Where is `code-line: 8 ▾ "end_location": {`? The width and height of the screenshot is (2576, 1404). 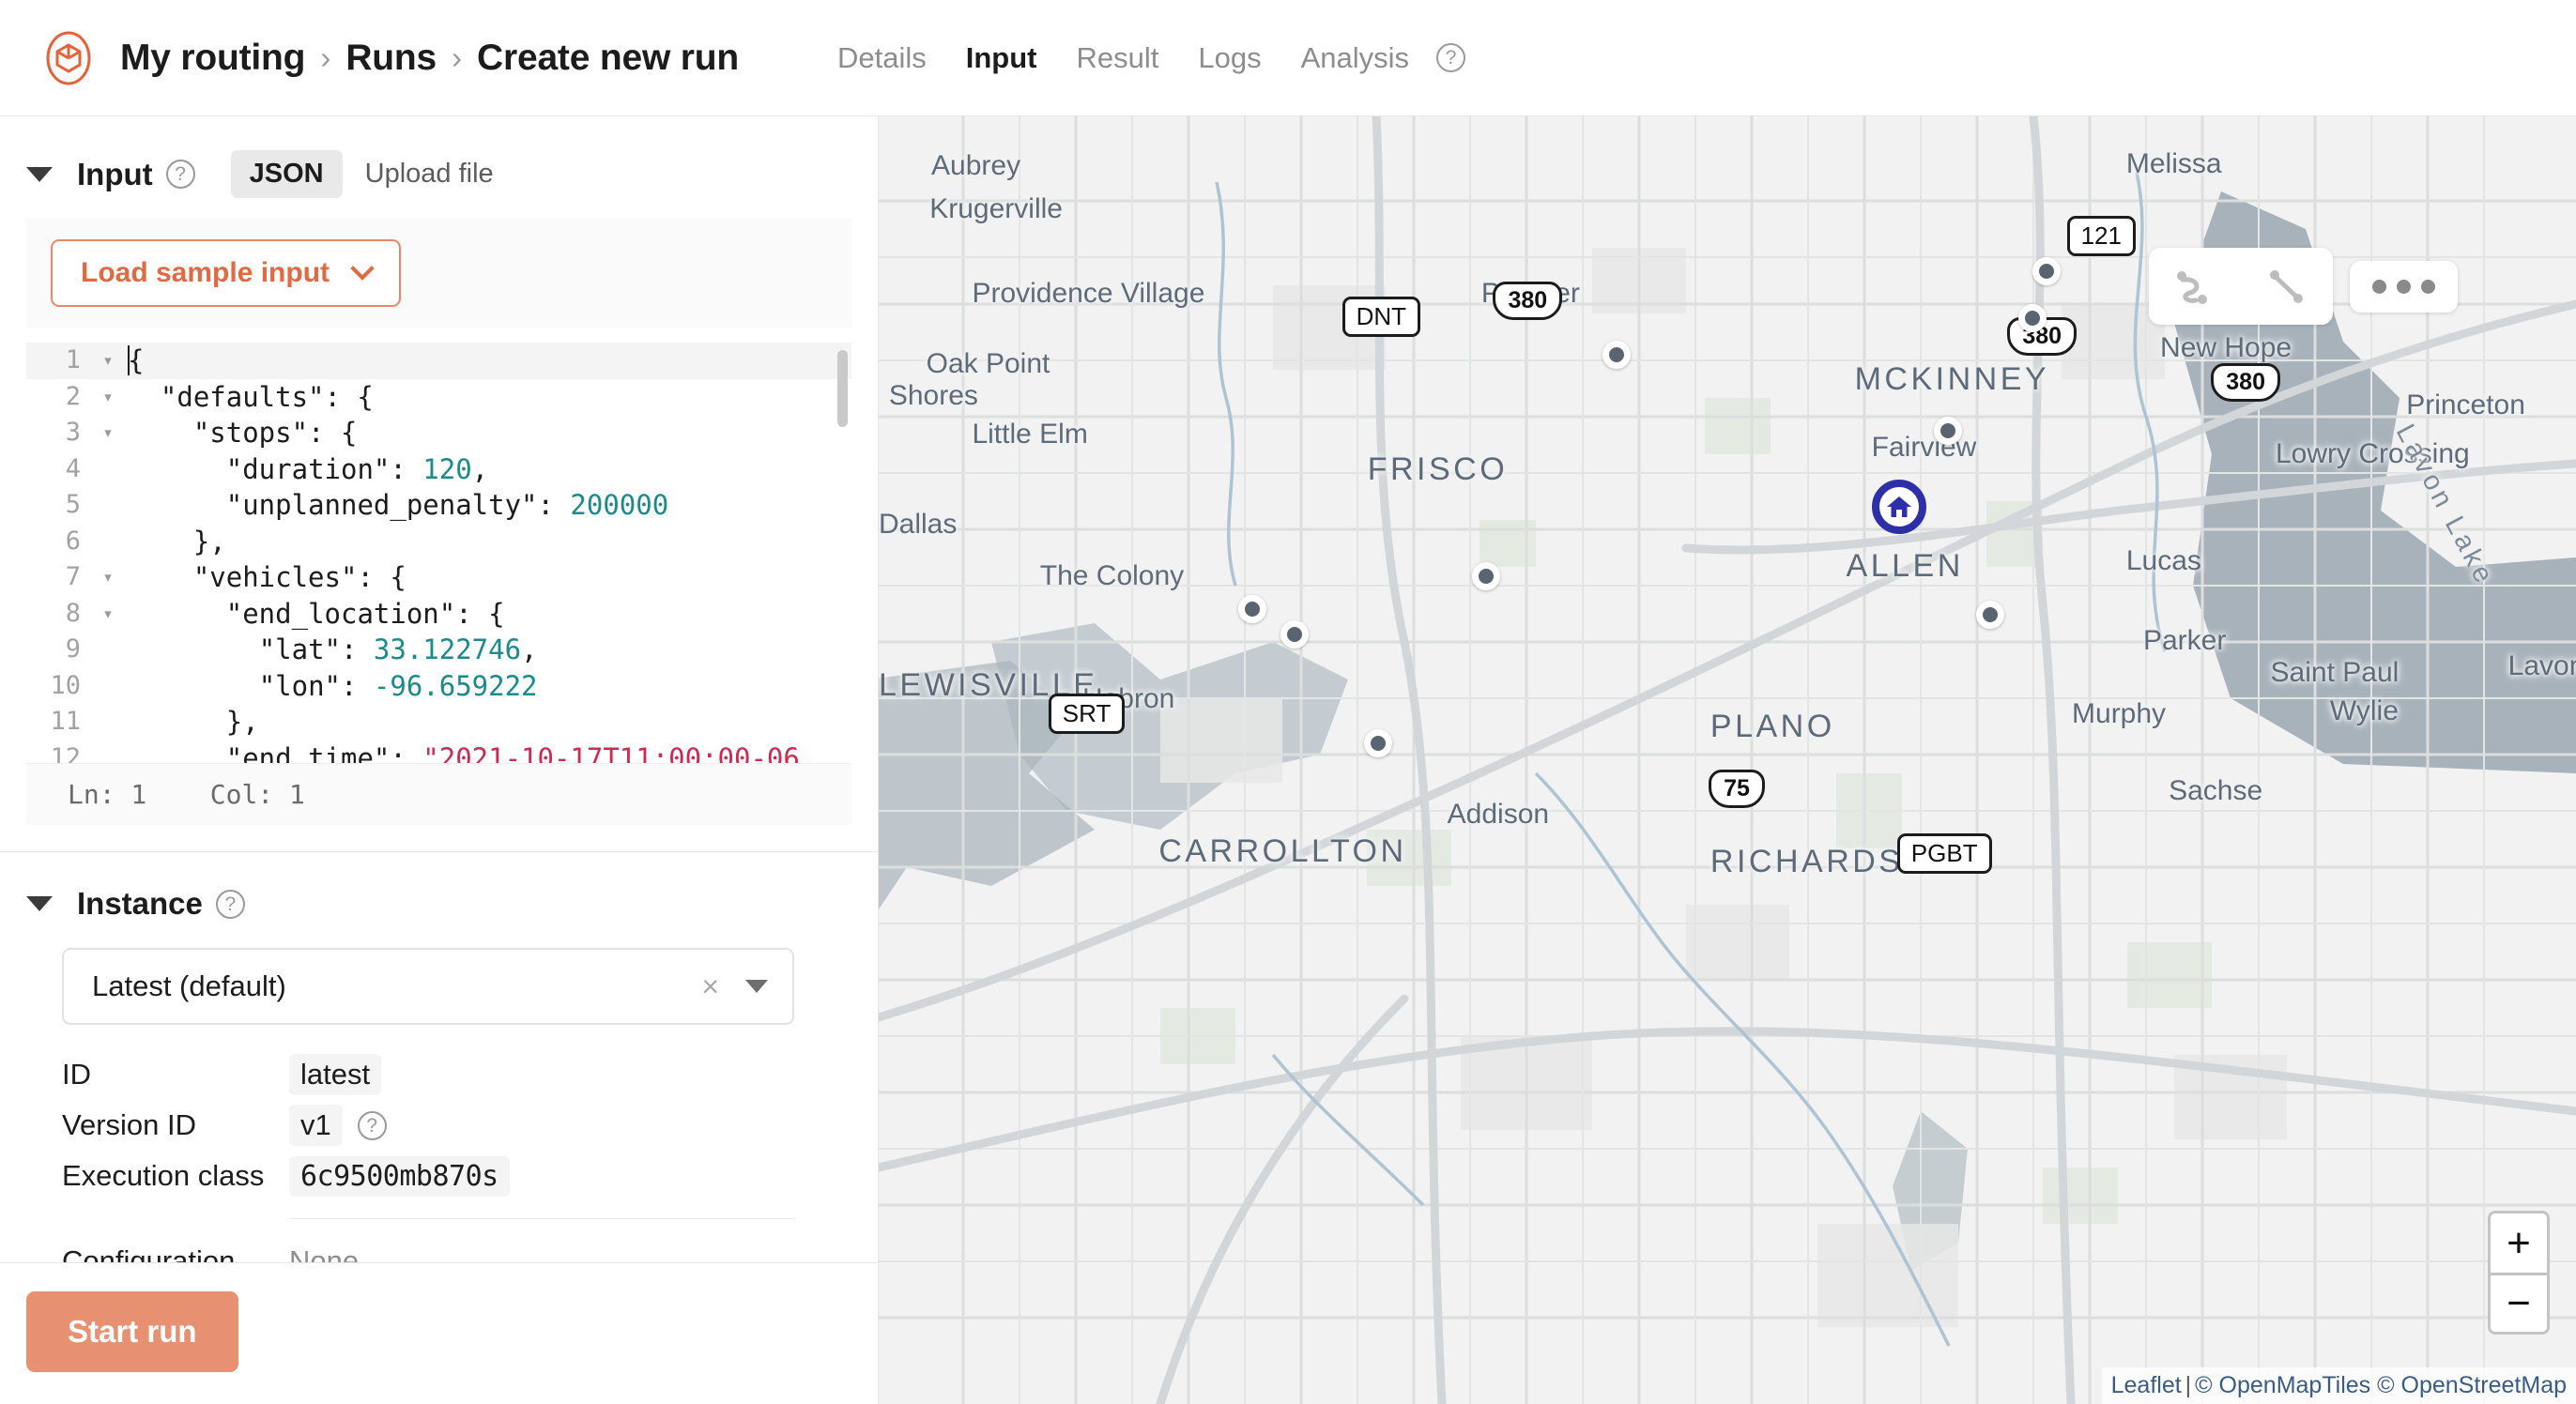
code-line: 8 ▾ "end_location": { is located at coordinates (439, 614).